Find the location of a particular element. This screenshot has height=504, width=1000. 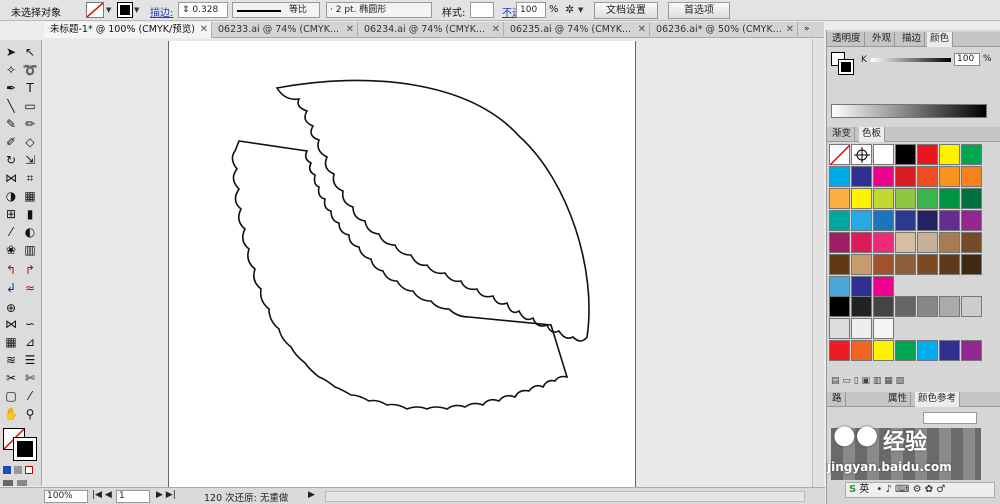

stroke-weight-input: ⇕ 0.328 is located at coordinates (203, 10).